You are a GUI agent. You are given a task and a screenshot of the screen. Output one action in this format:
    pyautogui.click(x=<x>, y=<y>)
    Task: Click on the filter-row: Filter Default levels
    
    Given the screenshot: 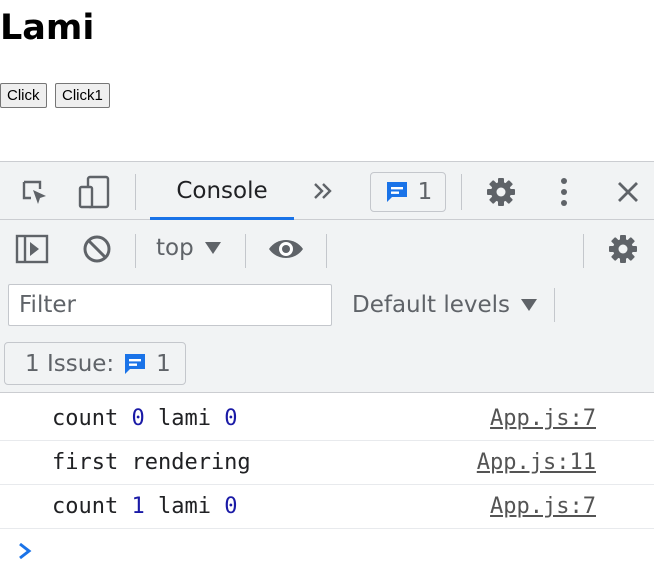 What is the action you would take?
    pyautogui.click(x=327, y=304)
    